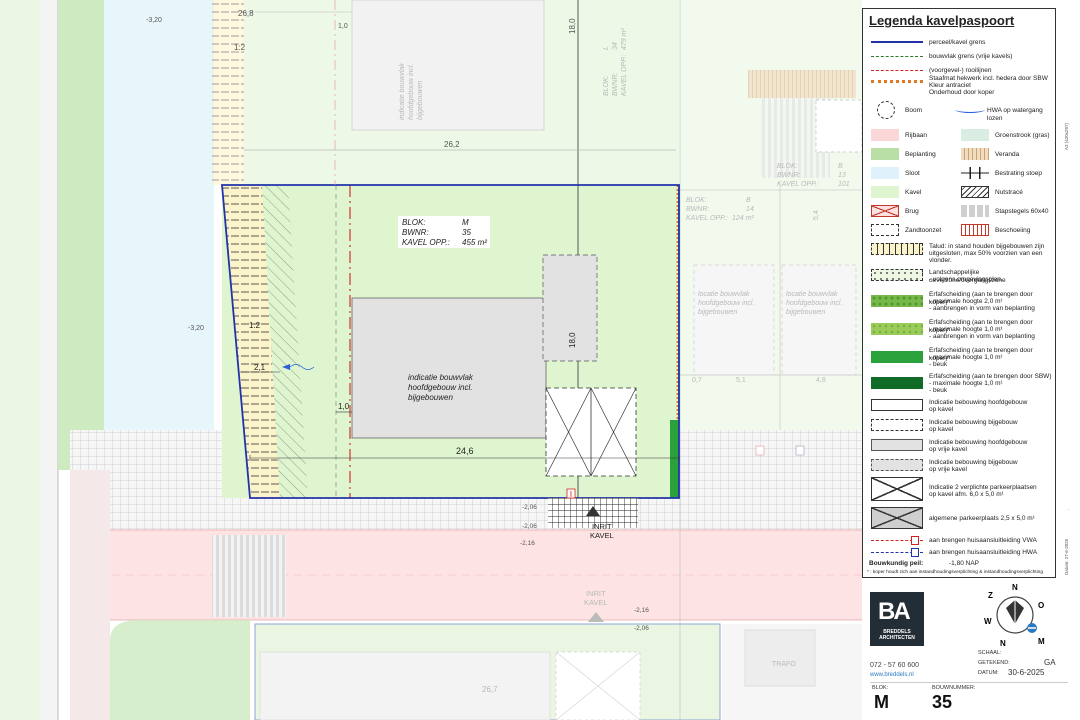 This screenshot has height=720, width=1080. I want to click on lot-bwnr-value: 35, so click(466, 232).